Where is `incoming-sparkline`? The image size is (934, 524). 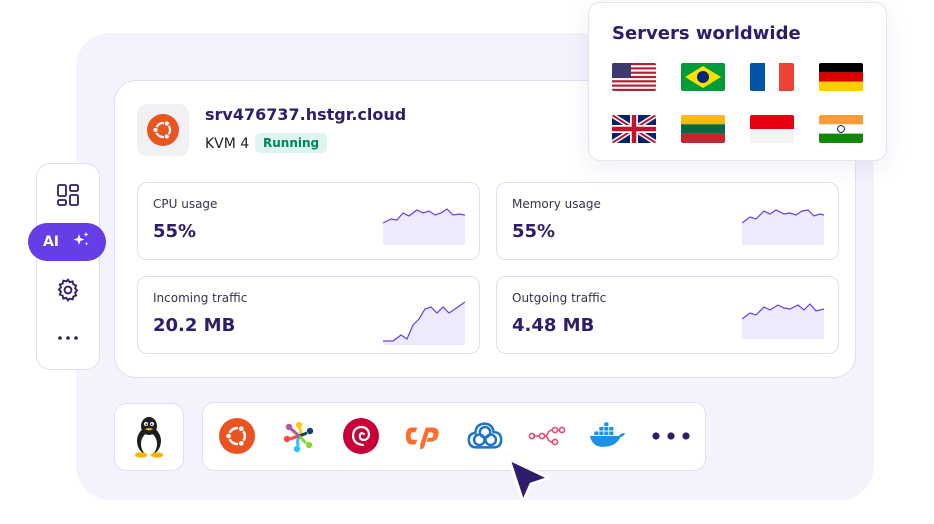
incoming-sparkline is located at coordinates (424, 323).